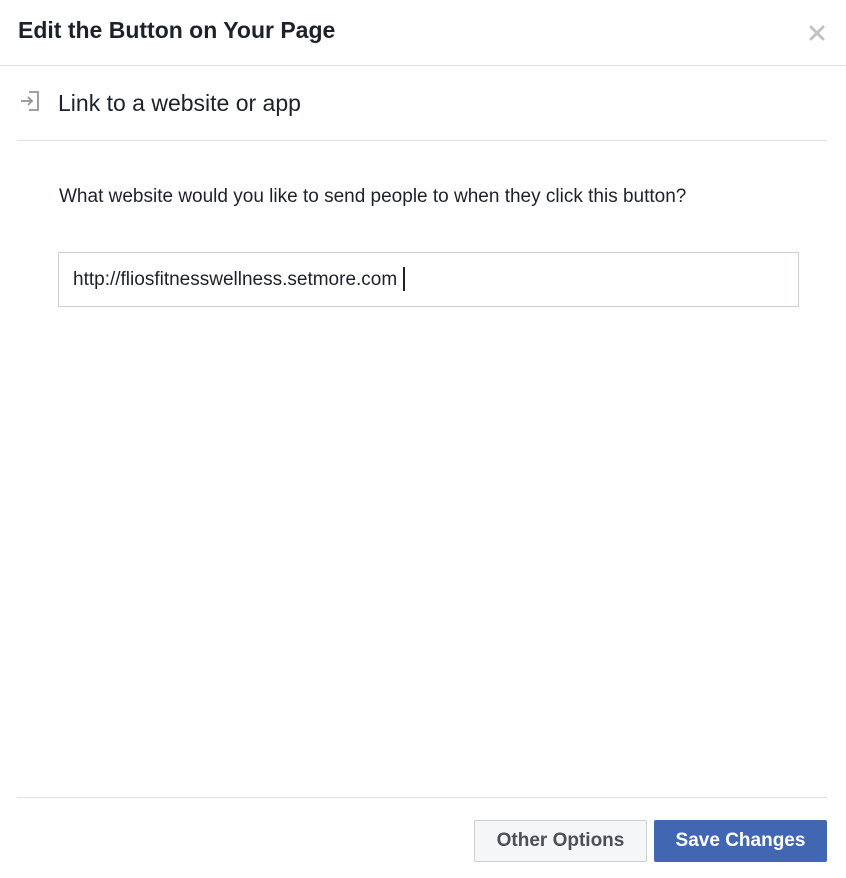 This screenshot has height=878, width=846. I want to click on save-changes-button: Save Changes, so click(740, 841).